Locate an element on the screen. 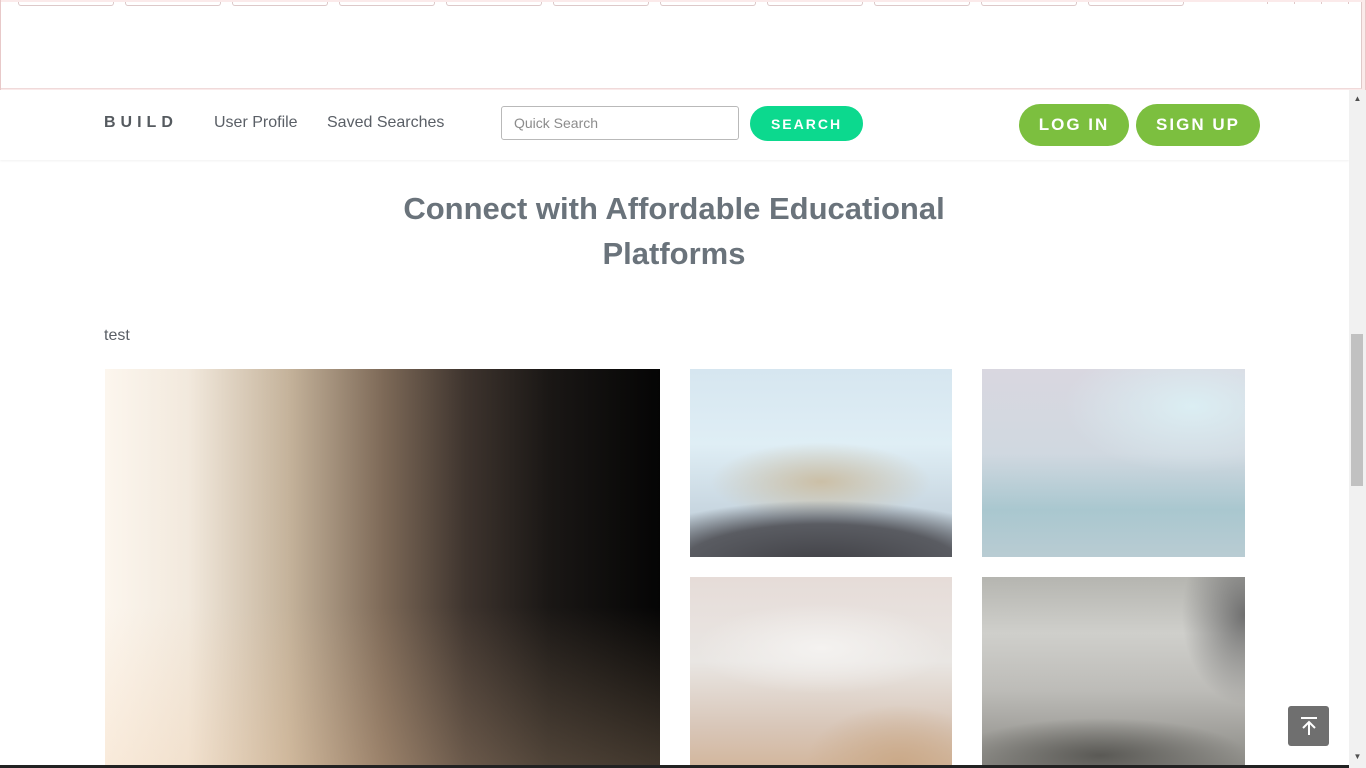  scroll-down-arrow-icon: ▼ is located at coordinates (1357, 756).